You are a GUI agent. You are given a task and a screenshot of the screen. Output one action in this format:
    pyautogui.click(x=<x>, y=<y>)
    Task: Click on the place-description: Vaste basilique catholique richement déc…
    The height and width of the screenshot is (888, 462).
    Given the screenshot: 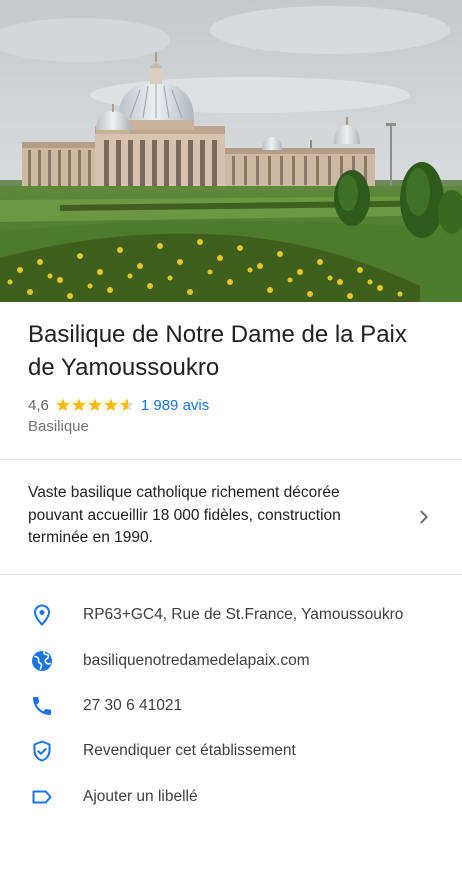 What is the action you would take?
    pyautogui.click(x=208, y=516)
    